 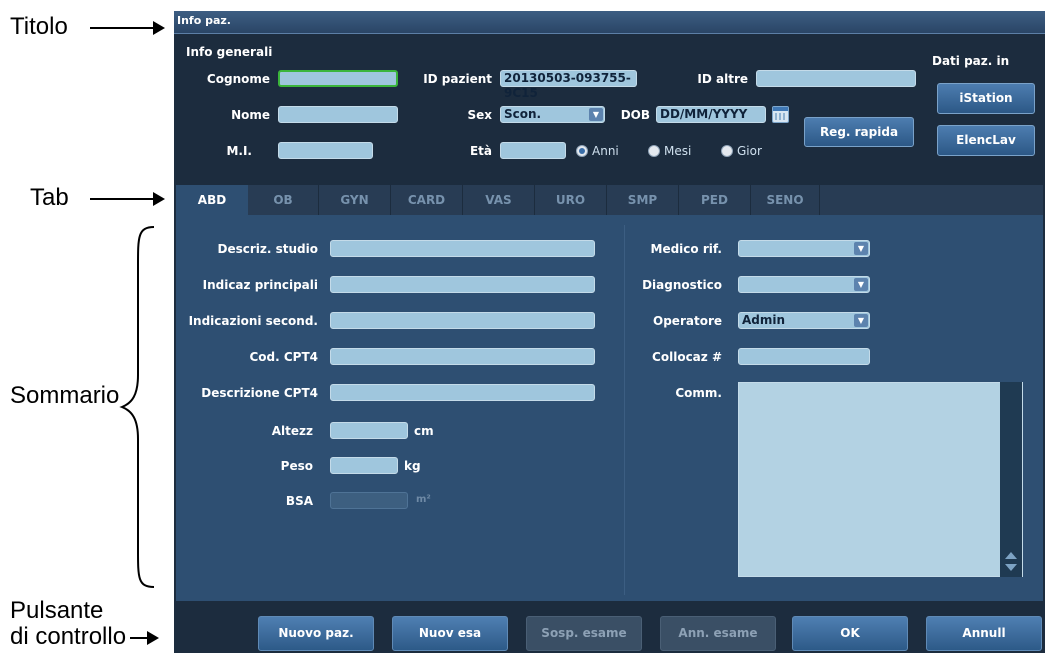 I want to click on indicazioni-second-field, so click(x=462, y=320).